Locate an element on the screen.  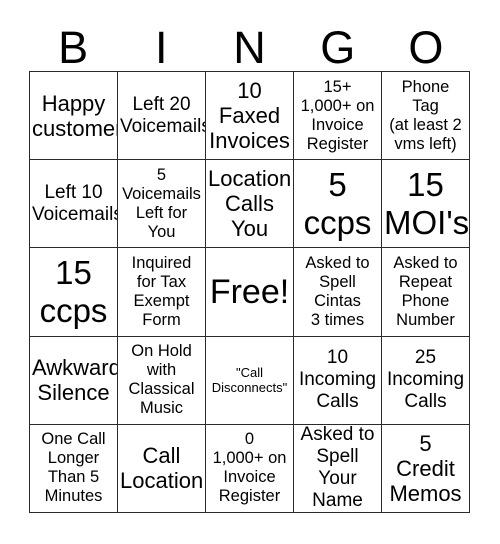
bingo-cell-label: Left 20 Voicemails is located at coordinates (163, 115).